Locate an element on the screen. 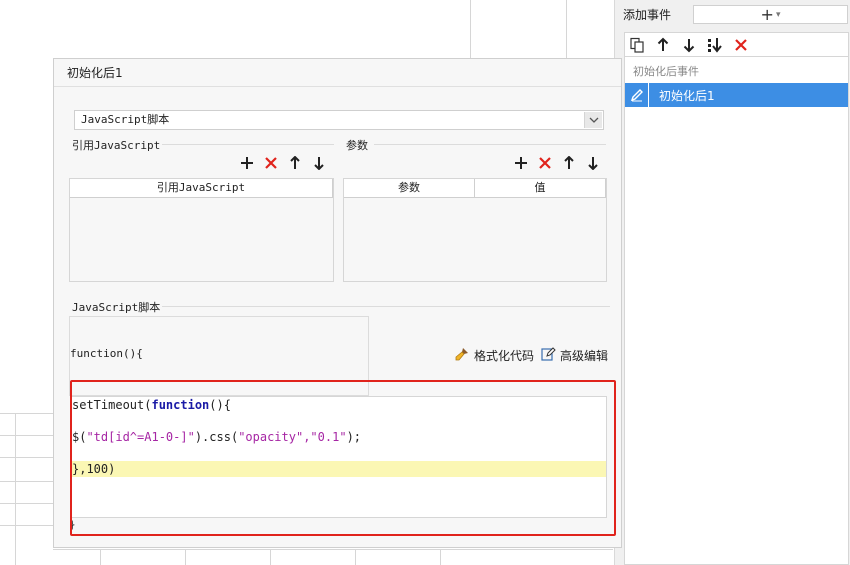 This screenshot has height=565, width=850. script-type-select: JavaScript脚本 is located at coordinates (339, 120).